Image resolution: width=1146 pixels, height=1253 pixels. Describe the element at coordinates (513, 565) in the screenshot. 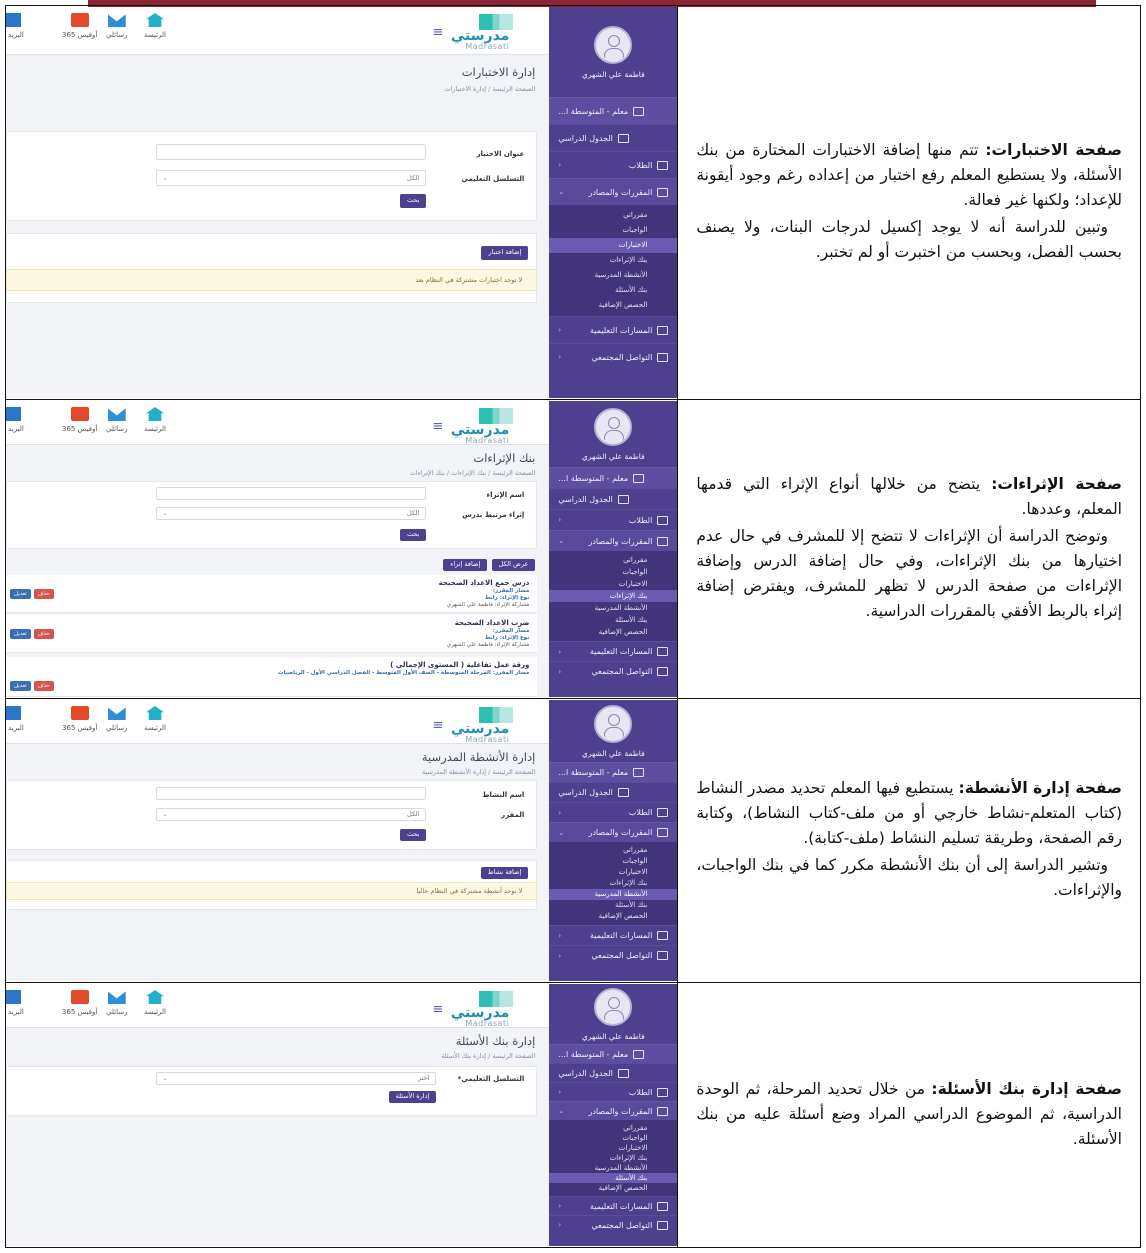

I see `show-all-button: عرض الكل` at that location.